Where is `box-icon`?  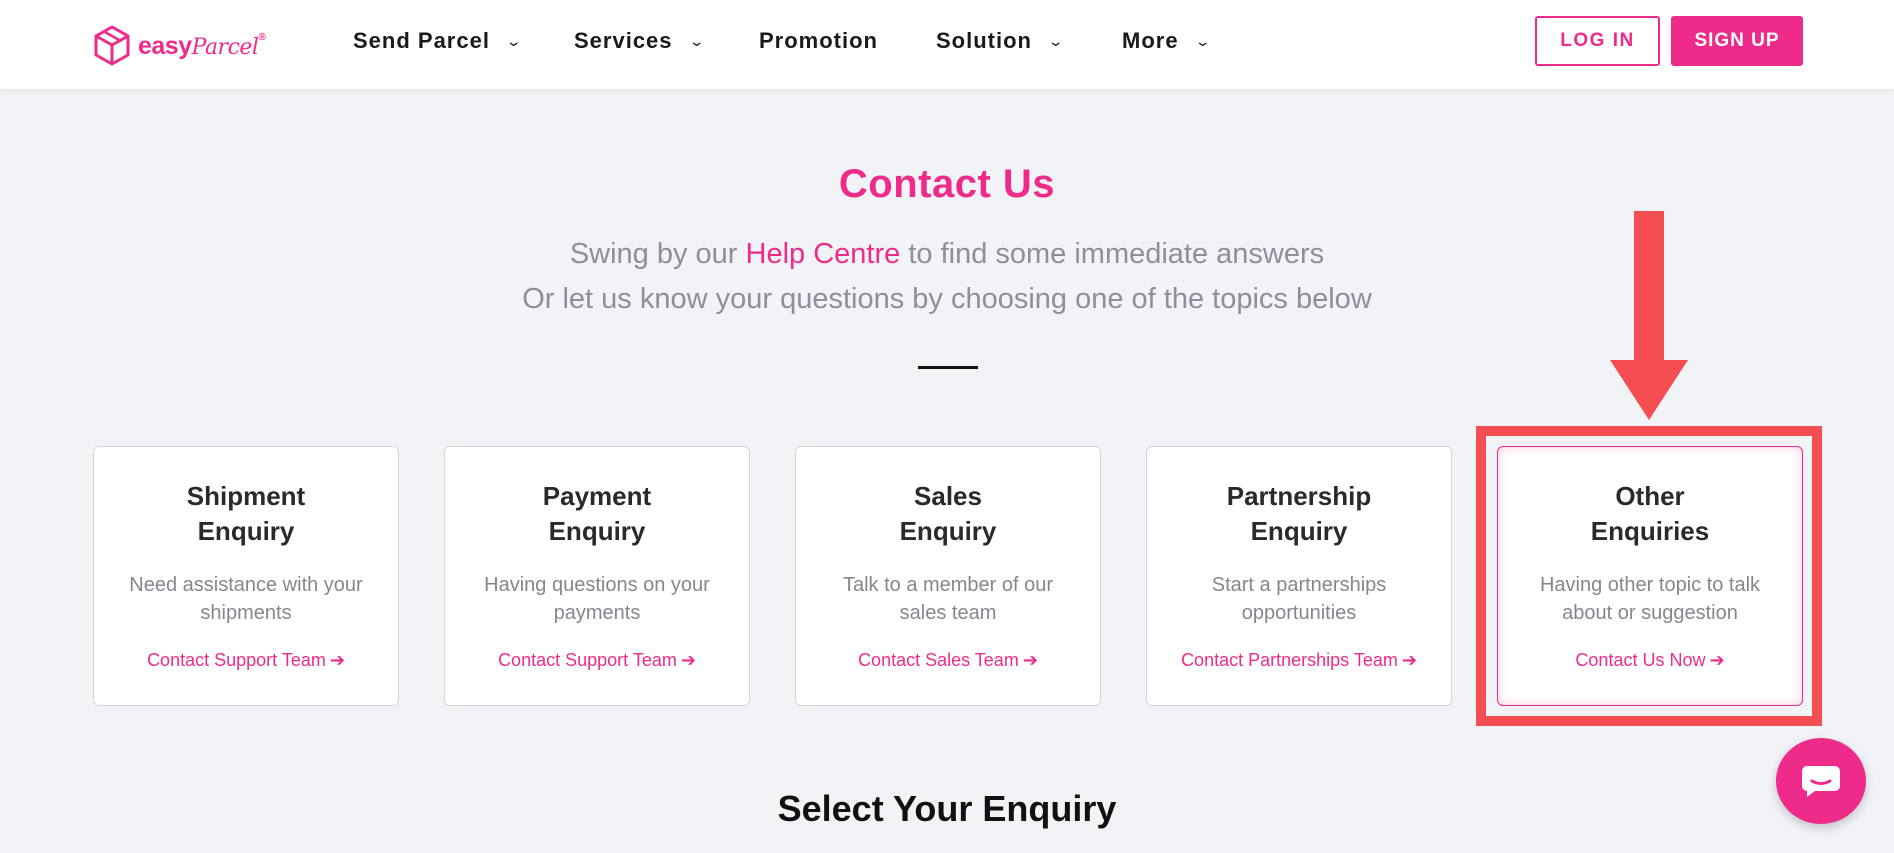 box-icon is located at coordinates (112, 45).